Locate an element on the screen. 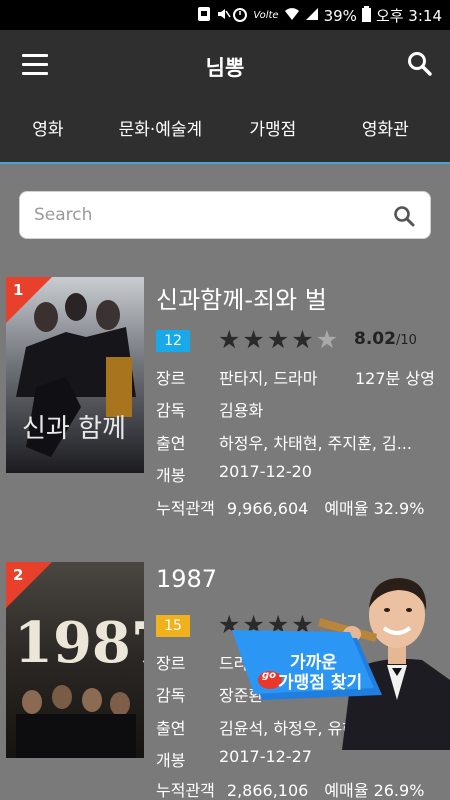 This screenshot has height=800, width=450. app-title: 님뽕 is located at coordinates (225, 68).